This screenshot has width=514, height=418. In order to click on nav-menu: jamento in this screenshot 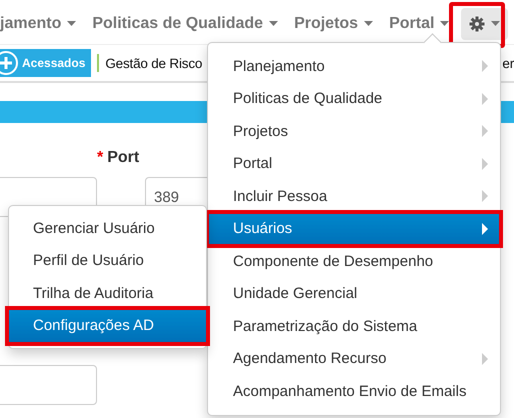, I will do `click(38, 23)`.